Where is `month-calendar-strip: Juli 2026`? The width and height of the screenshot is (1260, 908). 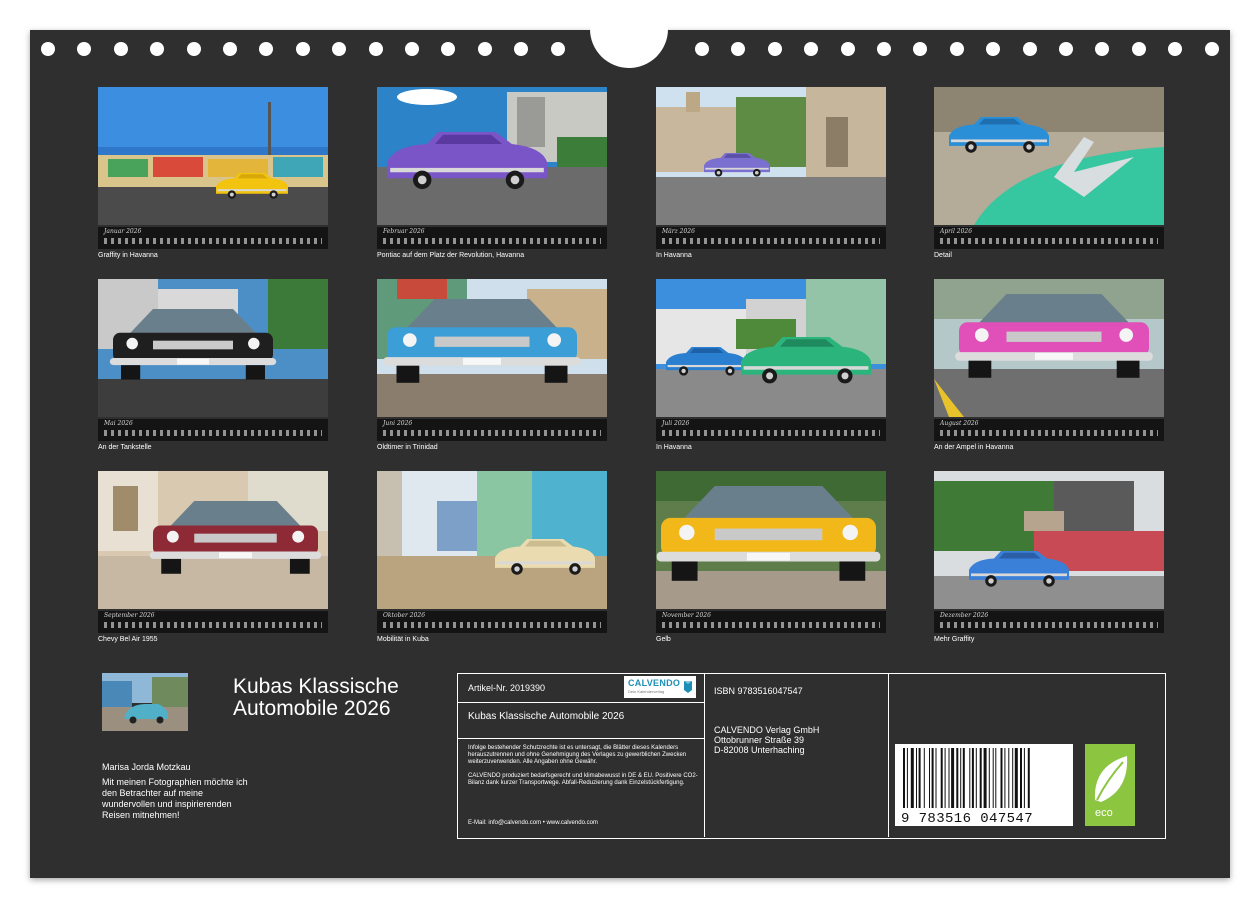 month-calendar-strip: Juli 2026 is located at coordinates (771, 430).